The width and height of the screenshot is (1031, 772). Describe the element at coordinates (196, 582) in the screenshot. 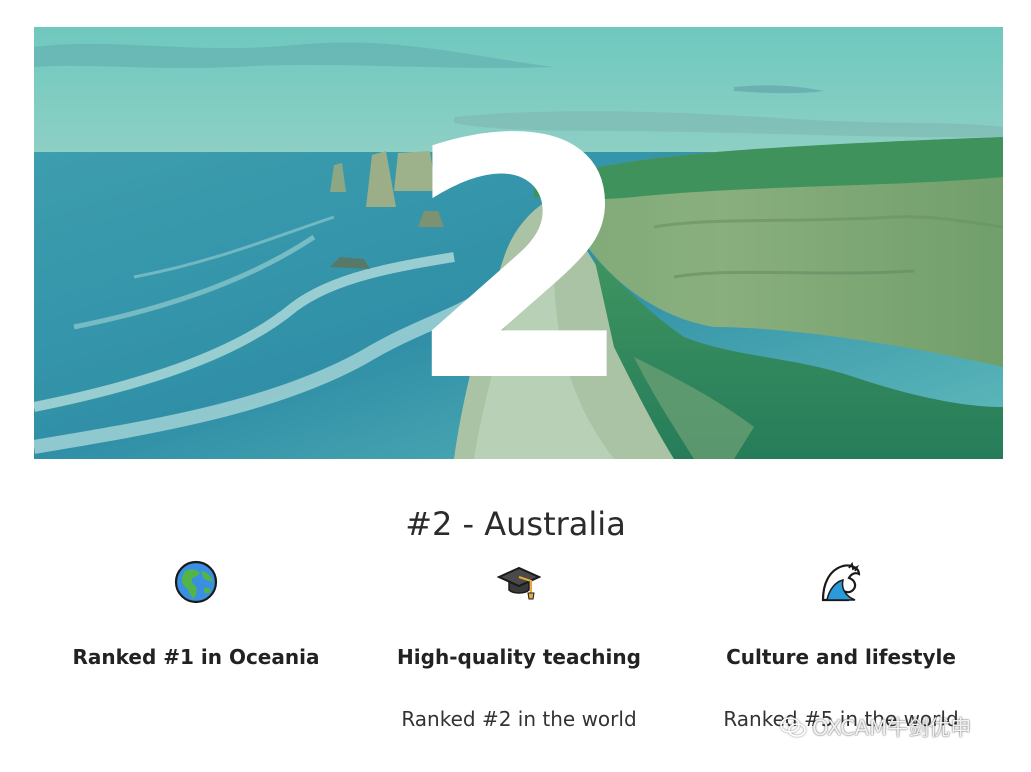

I see `globe-africa-europe-icon` at that location.